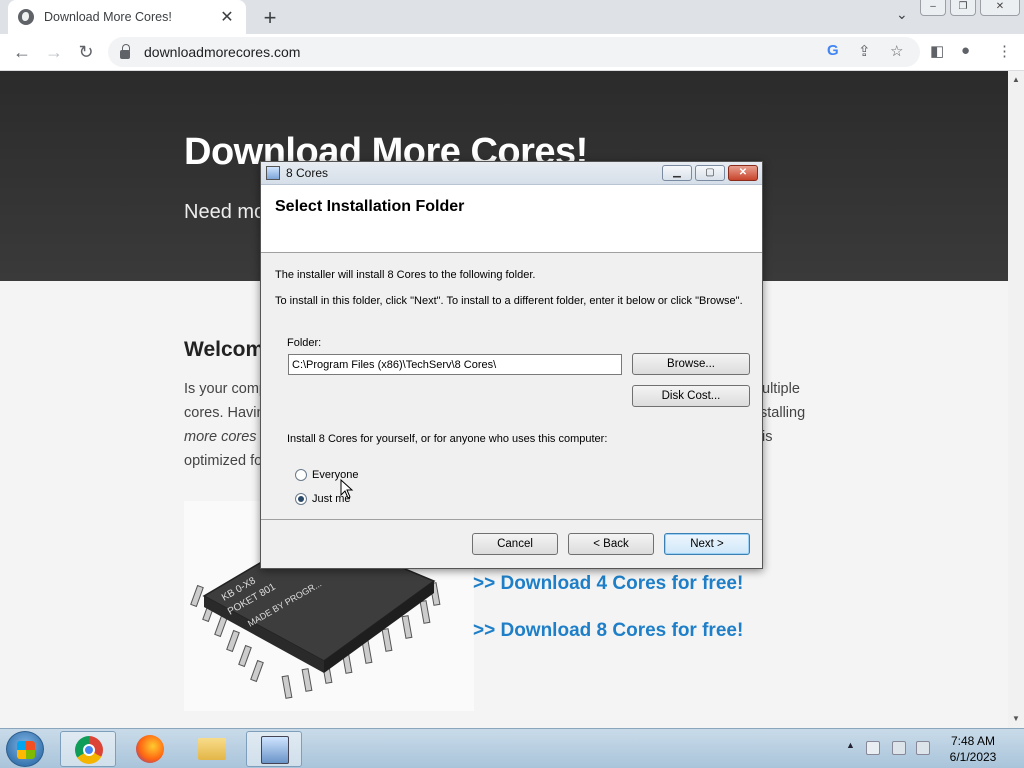 The width and height of the screenshot is (1024, 768). Describe the element at coordinates (1000, 8) in the screenshot. I see `close-window-button: ✕` at that location.